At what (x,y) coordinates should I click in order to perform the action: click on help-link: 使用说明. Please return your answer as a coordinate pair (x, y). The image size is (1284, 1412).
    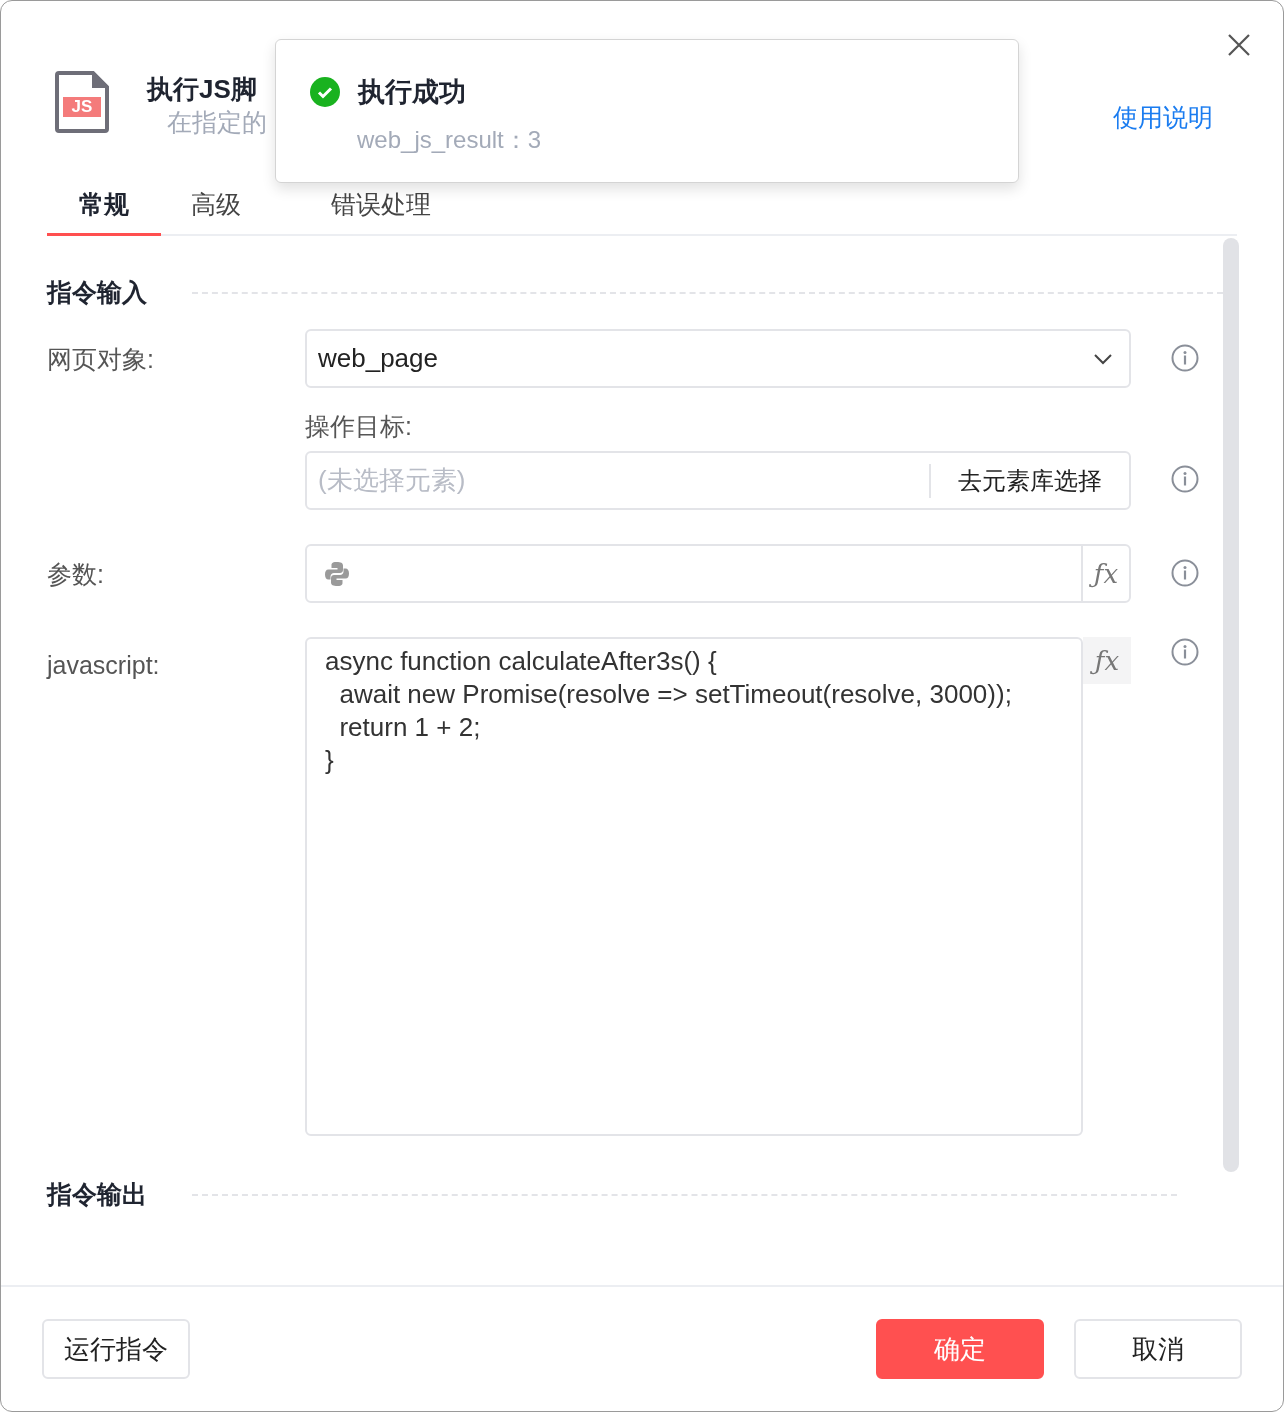
    Looking at the image, I should click on (1163, 117).